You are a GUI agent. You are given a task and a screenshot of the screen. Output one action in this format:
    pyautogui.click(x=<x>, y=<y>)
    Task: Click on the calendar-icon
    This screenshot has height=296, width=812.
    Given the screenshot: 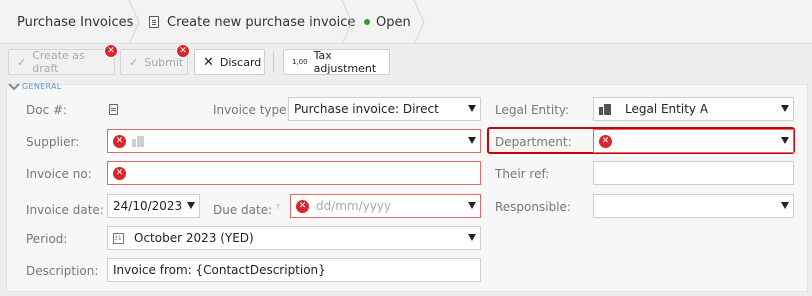 What is the action you would take?
    pyautogui.click(x=118, y=238)
    